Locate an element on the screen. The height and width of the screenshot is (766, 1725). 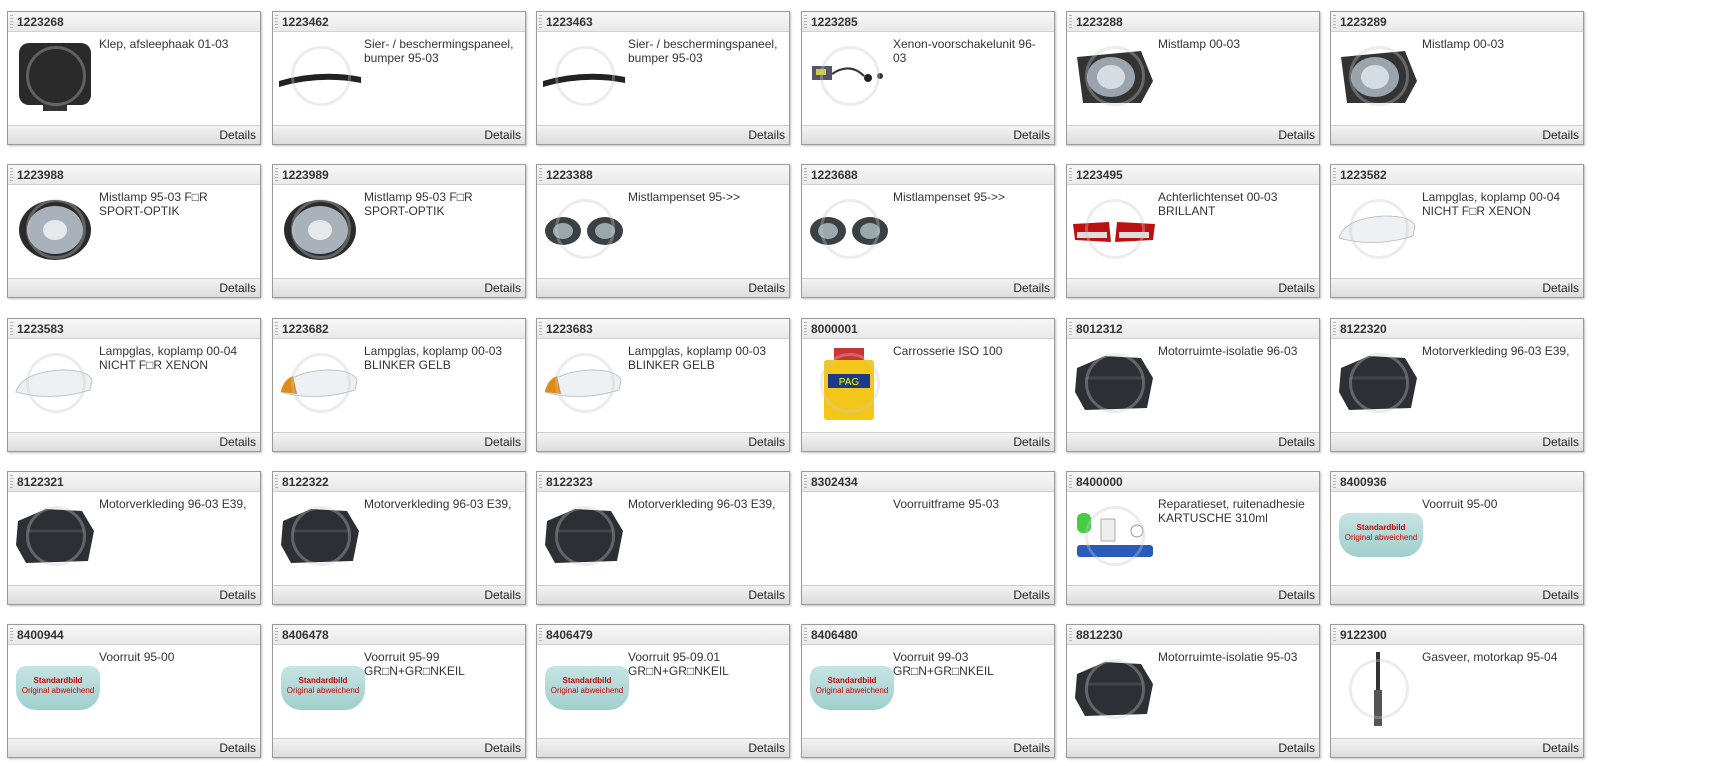
card-header: 8406478 is located at coordinates (399, 635).